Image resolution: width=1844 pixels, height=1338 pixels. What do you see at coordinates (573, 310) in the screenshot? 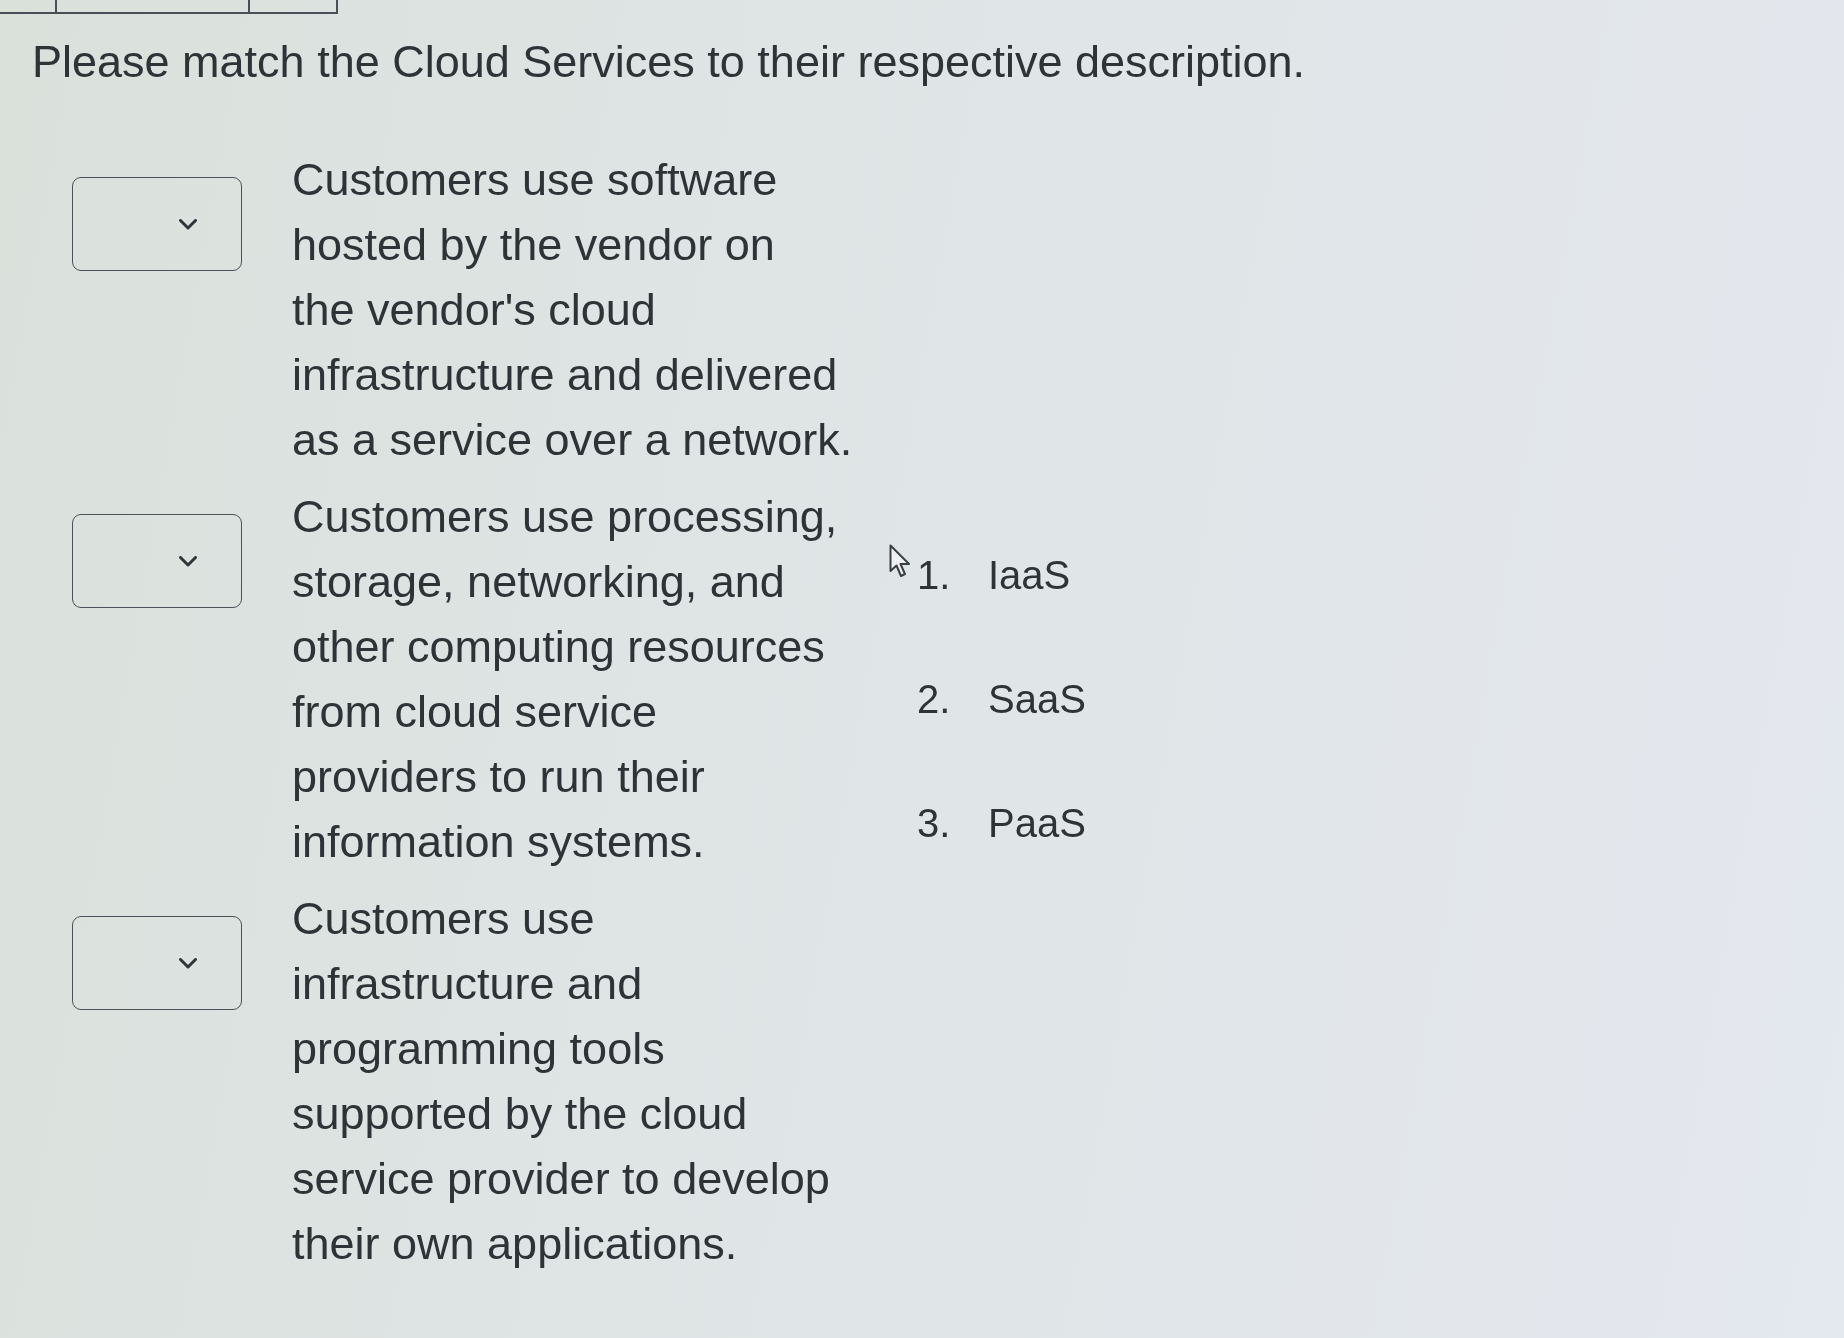
I see `description-text: Customers use software hosted by the vendor on the vendor's cloud infrastructure and delivered as a service over a network.` at bounding box center [573, 310].